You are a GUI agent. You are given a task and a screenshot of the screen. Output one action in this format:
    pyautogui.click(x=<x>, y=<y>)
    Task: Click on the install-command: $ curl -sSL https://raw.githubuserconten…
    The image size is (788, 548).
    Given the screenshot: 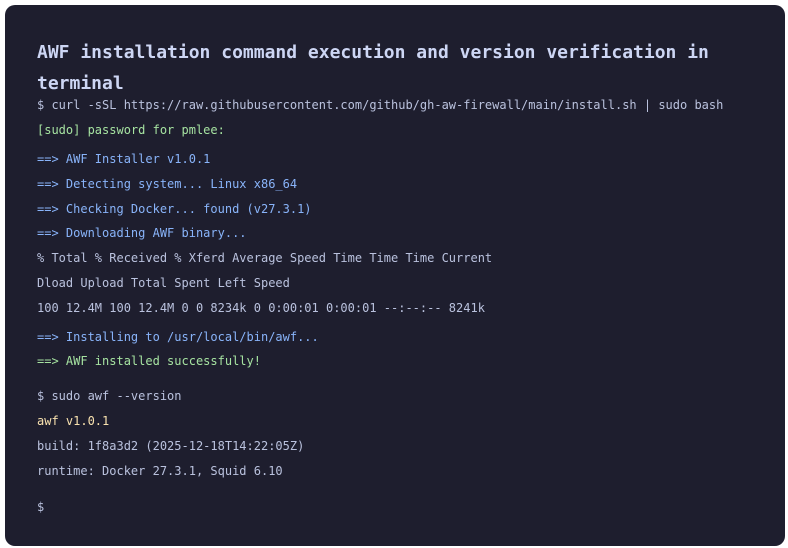 What is the action you would take?
    pyautogui.click(x=380, y=105)
    